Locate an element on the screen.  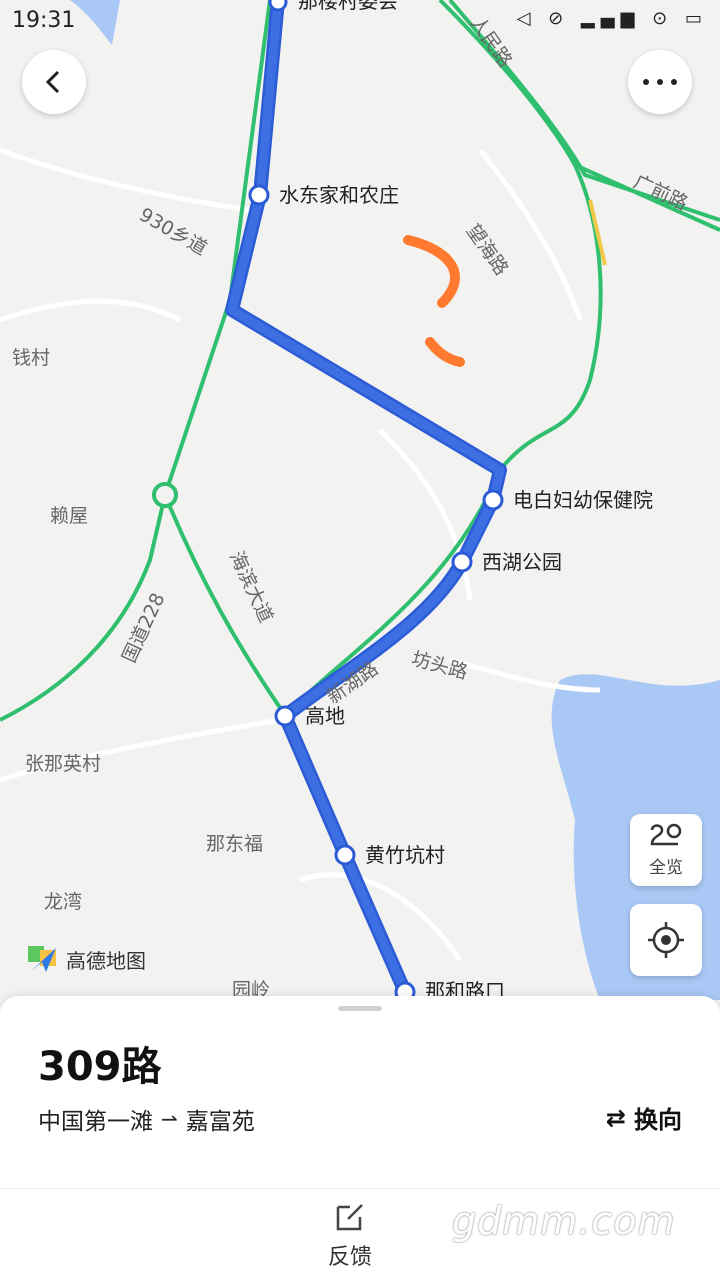
sheet-handle is located at coordinates (360, 1008).